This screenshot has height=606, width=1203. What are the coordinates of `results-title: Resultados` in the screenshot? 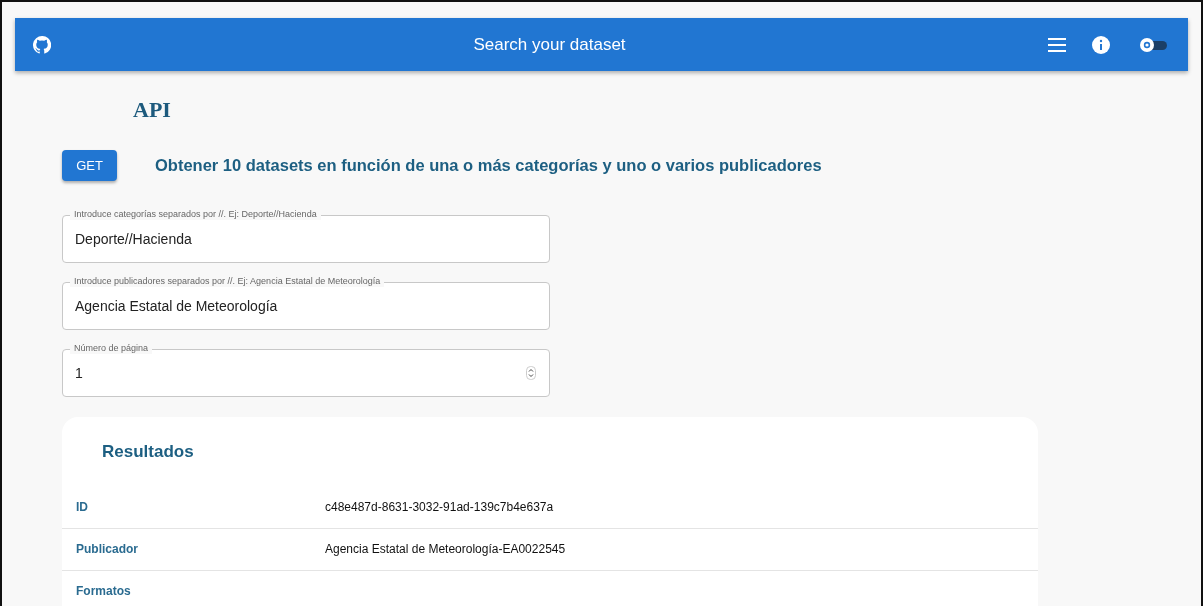 It's located at (148, 452).